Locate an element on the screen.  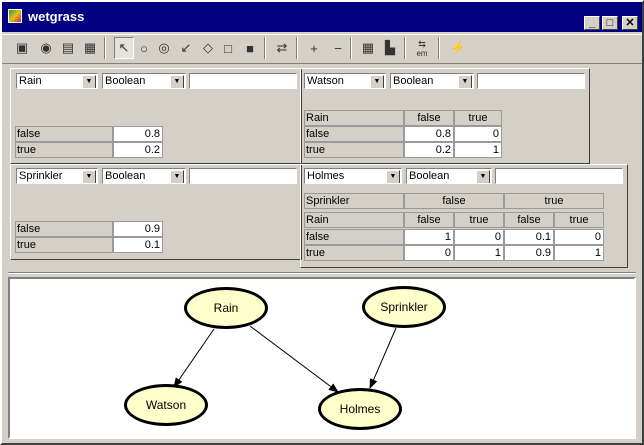
node-rain: Rain is located at coordinates (226, 308).